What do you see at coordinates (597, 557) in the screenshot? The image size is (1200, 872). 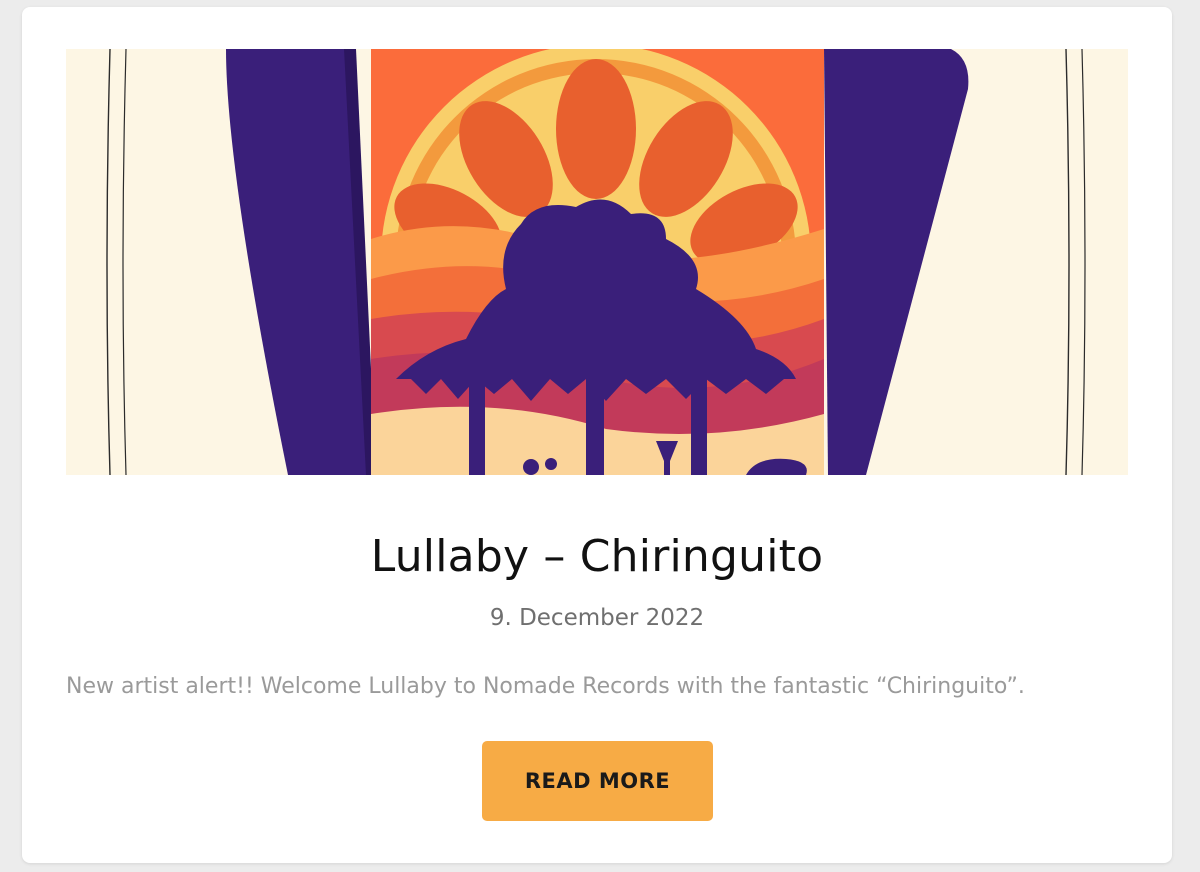 I see `post-title: Lullaby – Chiringuito` at bounding box center [597, 557].